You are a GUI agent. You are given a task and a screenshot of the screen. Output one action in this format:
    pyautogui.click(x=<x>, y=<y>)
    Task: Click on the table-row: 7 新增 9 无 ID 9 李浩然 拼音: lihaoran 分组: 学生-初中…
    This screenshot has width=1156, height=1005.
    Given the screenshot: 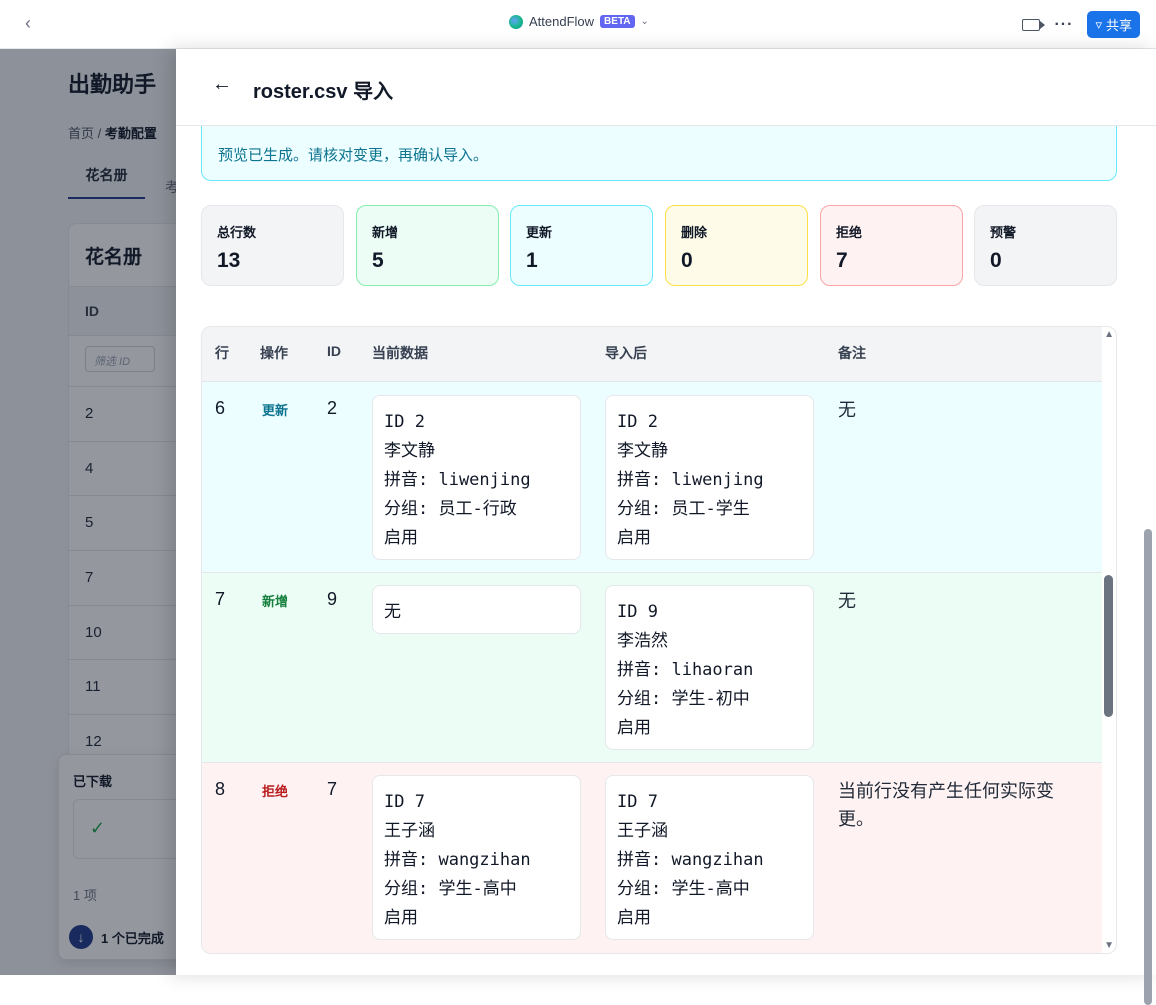 What is the action you would take?
    pyautogui.click(x=652, y=668)
    